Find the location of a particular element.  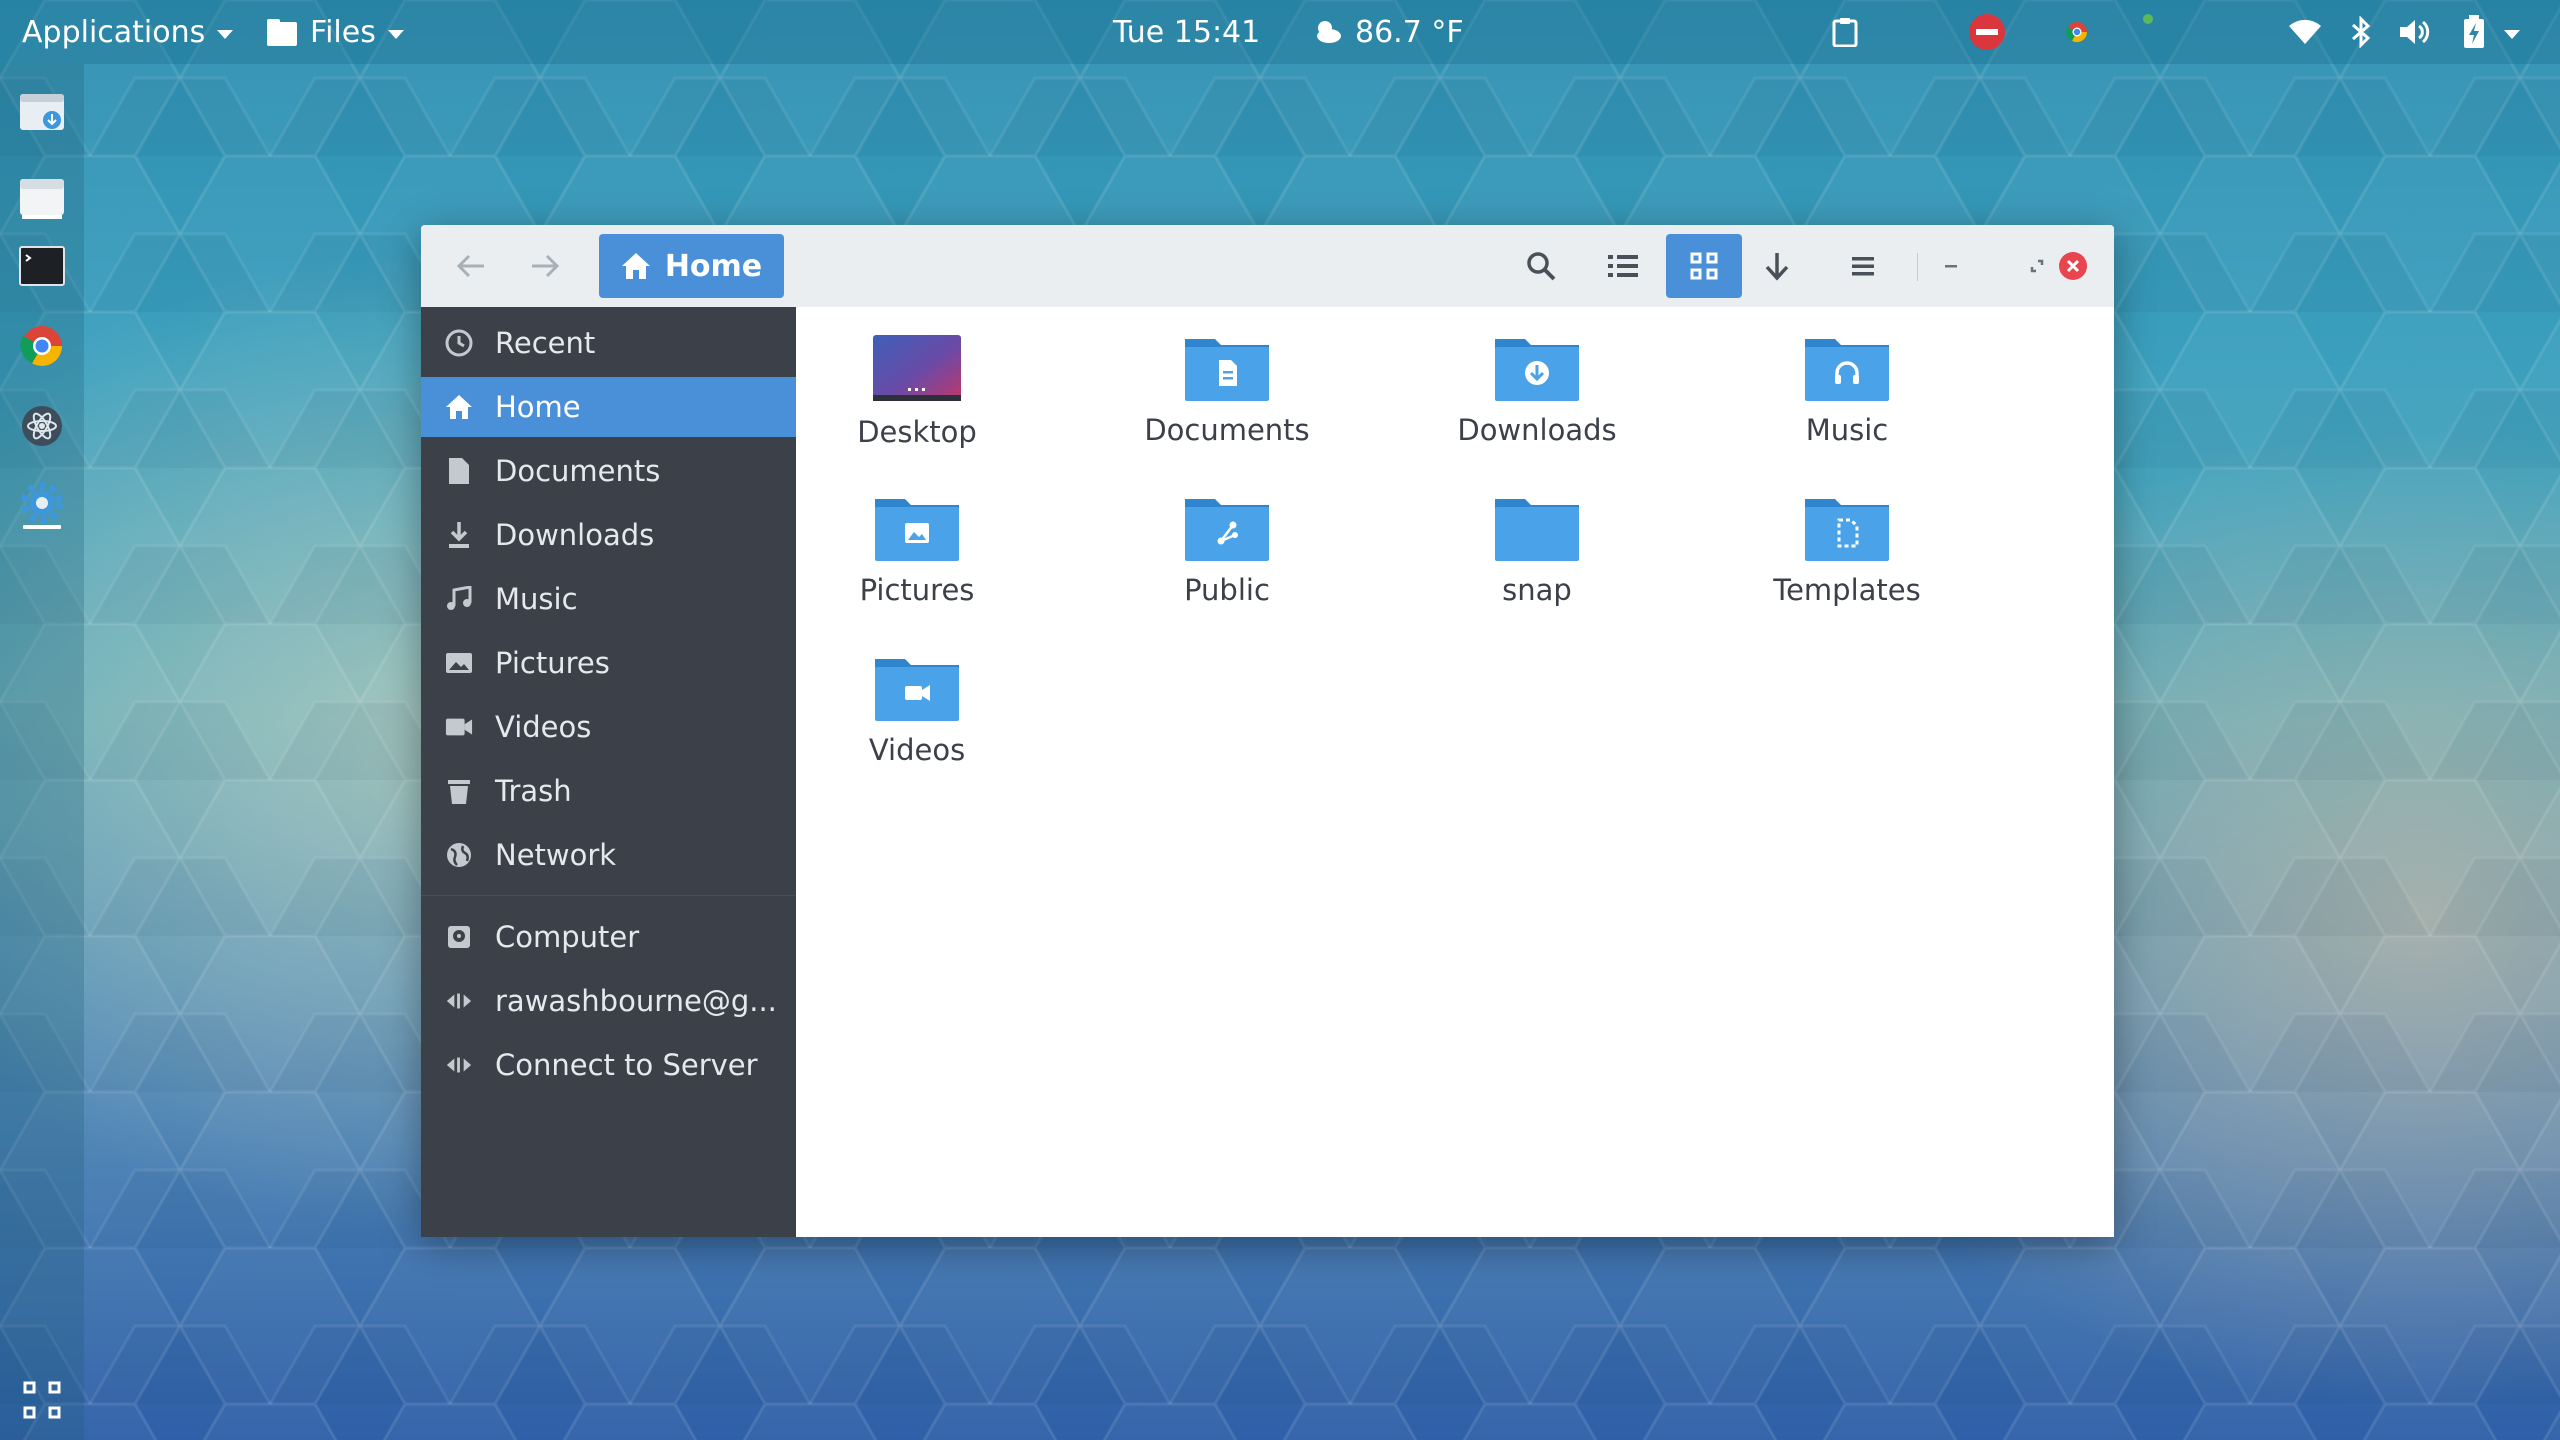

chrome-icon is located at coordinates (41, 346).